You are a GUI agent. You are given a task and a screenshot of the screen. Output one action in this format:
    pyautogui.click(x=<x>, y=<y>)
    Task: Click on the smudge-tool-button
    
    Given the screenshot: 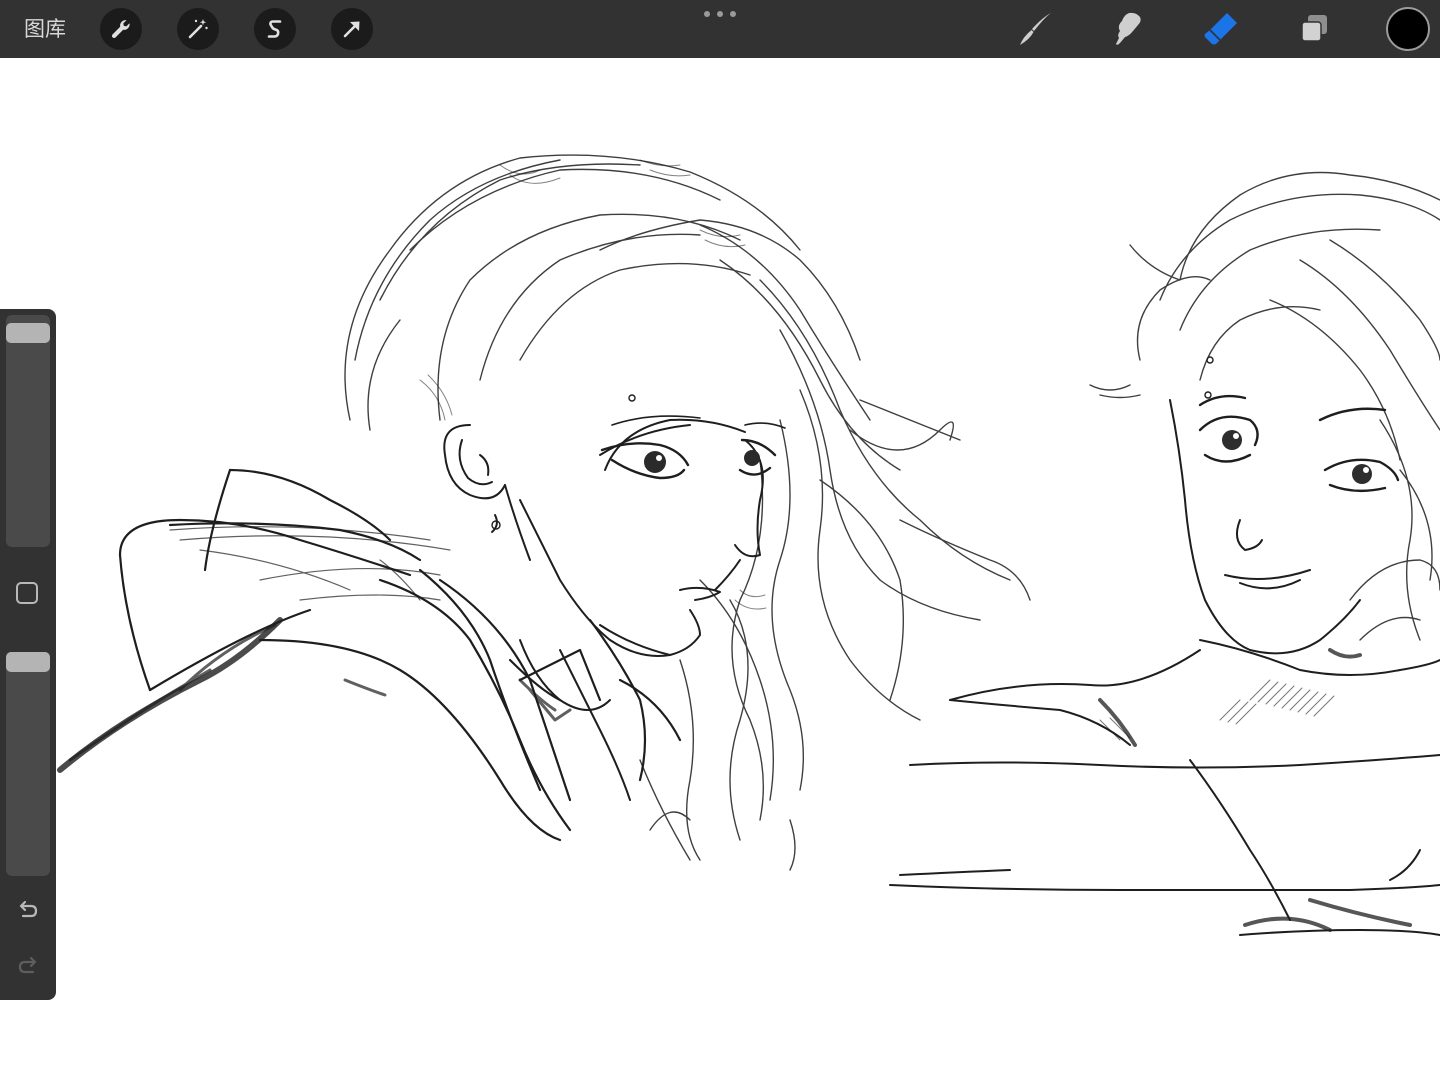 What is the action you would take?
    pyautogui.click(x=1127, y=29)
    